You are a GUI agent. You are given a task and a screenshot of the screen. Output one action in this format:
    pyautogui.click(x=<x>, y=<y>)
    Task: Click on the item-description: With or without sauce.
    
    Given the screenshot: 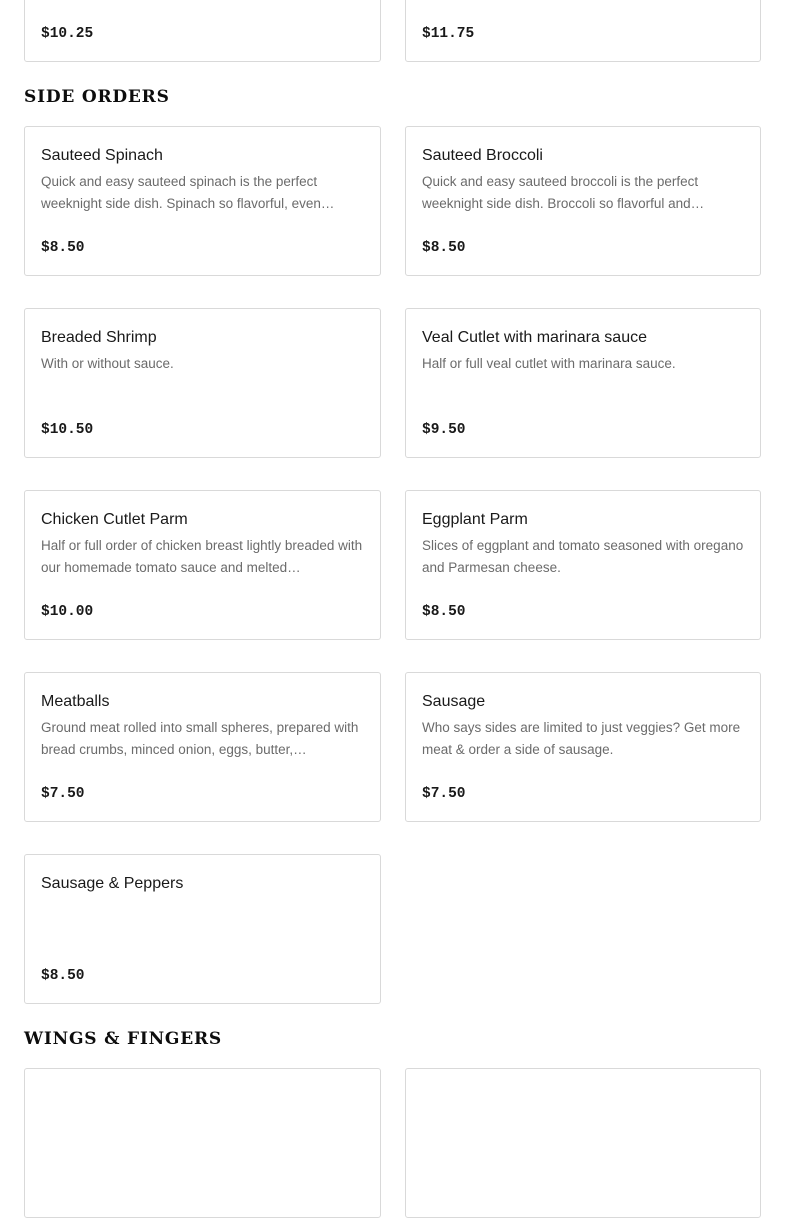 What is the action you would take?
    pyautogui.click(x=107, y=363)
    